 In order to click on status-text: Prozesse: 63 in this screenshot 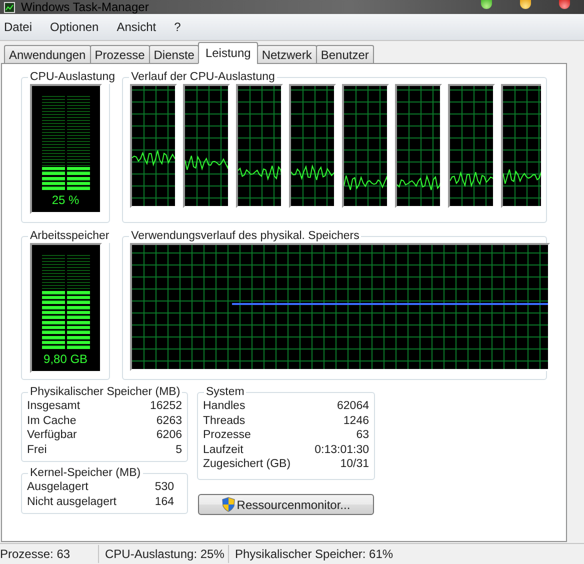, I will do `click(36, 554)`.